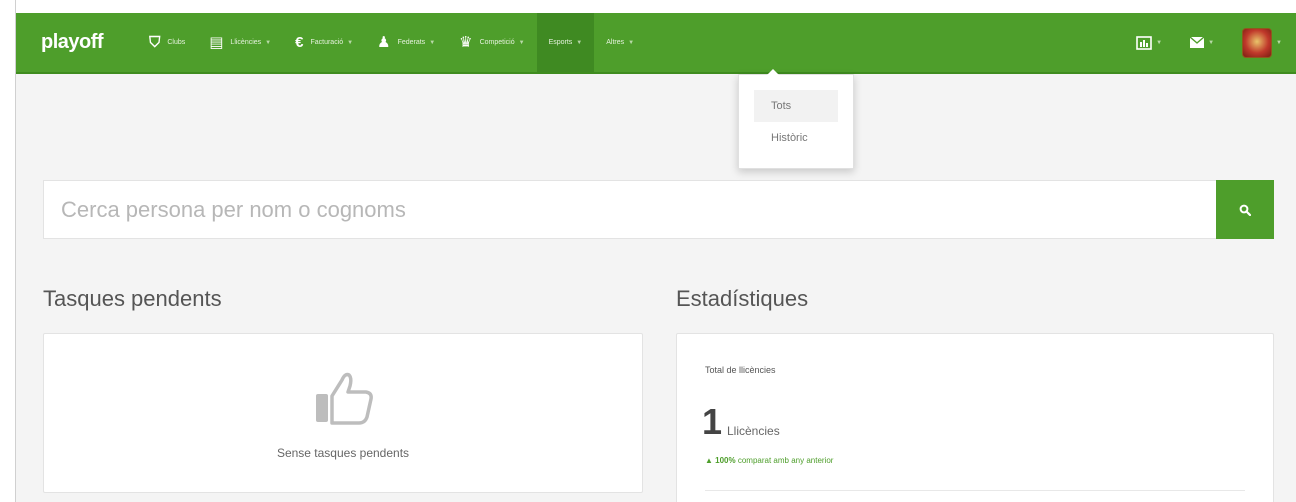 This screenshot has width=1296, height=502. I want to click on stats-menu: ▼, so click(1149, 42).